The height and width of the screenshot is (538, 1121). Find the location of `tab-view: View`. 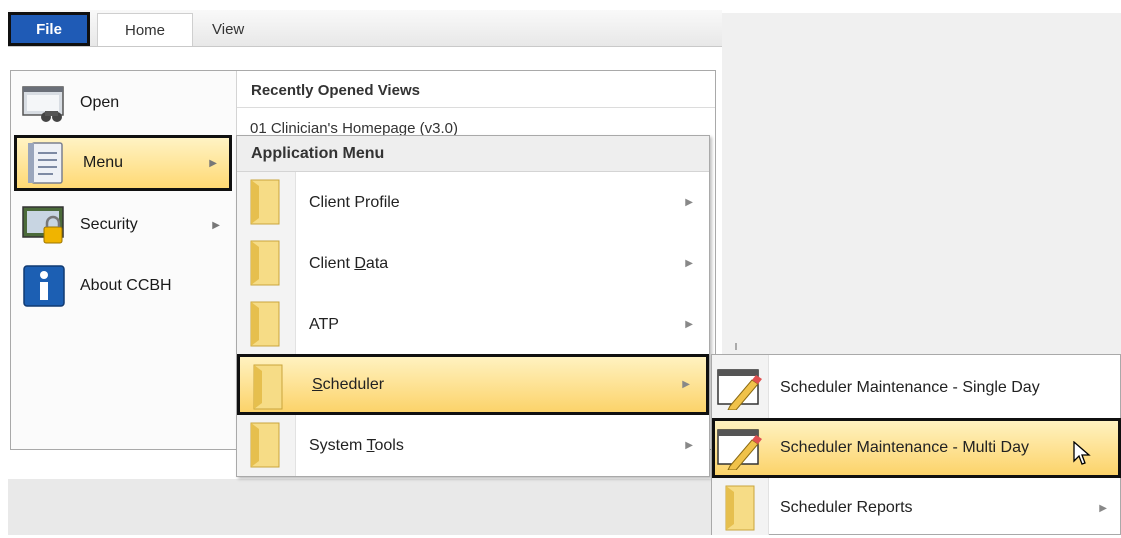

tab-view: View is located at coordinates (239, 29).